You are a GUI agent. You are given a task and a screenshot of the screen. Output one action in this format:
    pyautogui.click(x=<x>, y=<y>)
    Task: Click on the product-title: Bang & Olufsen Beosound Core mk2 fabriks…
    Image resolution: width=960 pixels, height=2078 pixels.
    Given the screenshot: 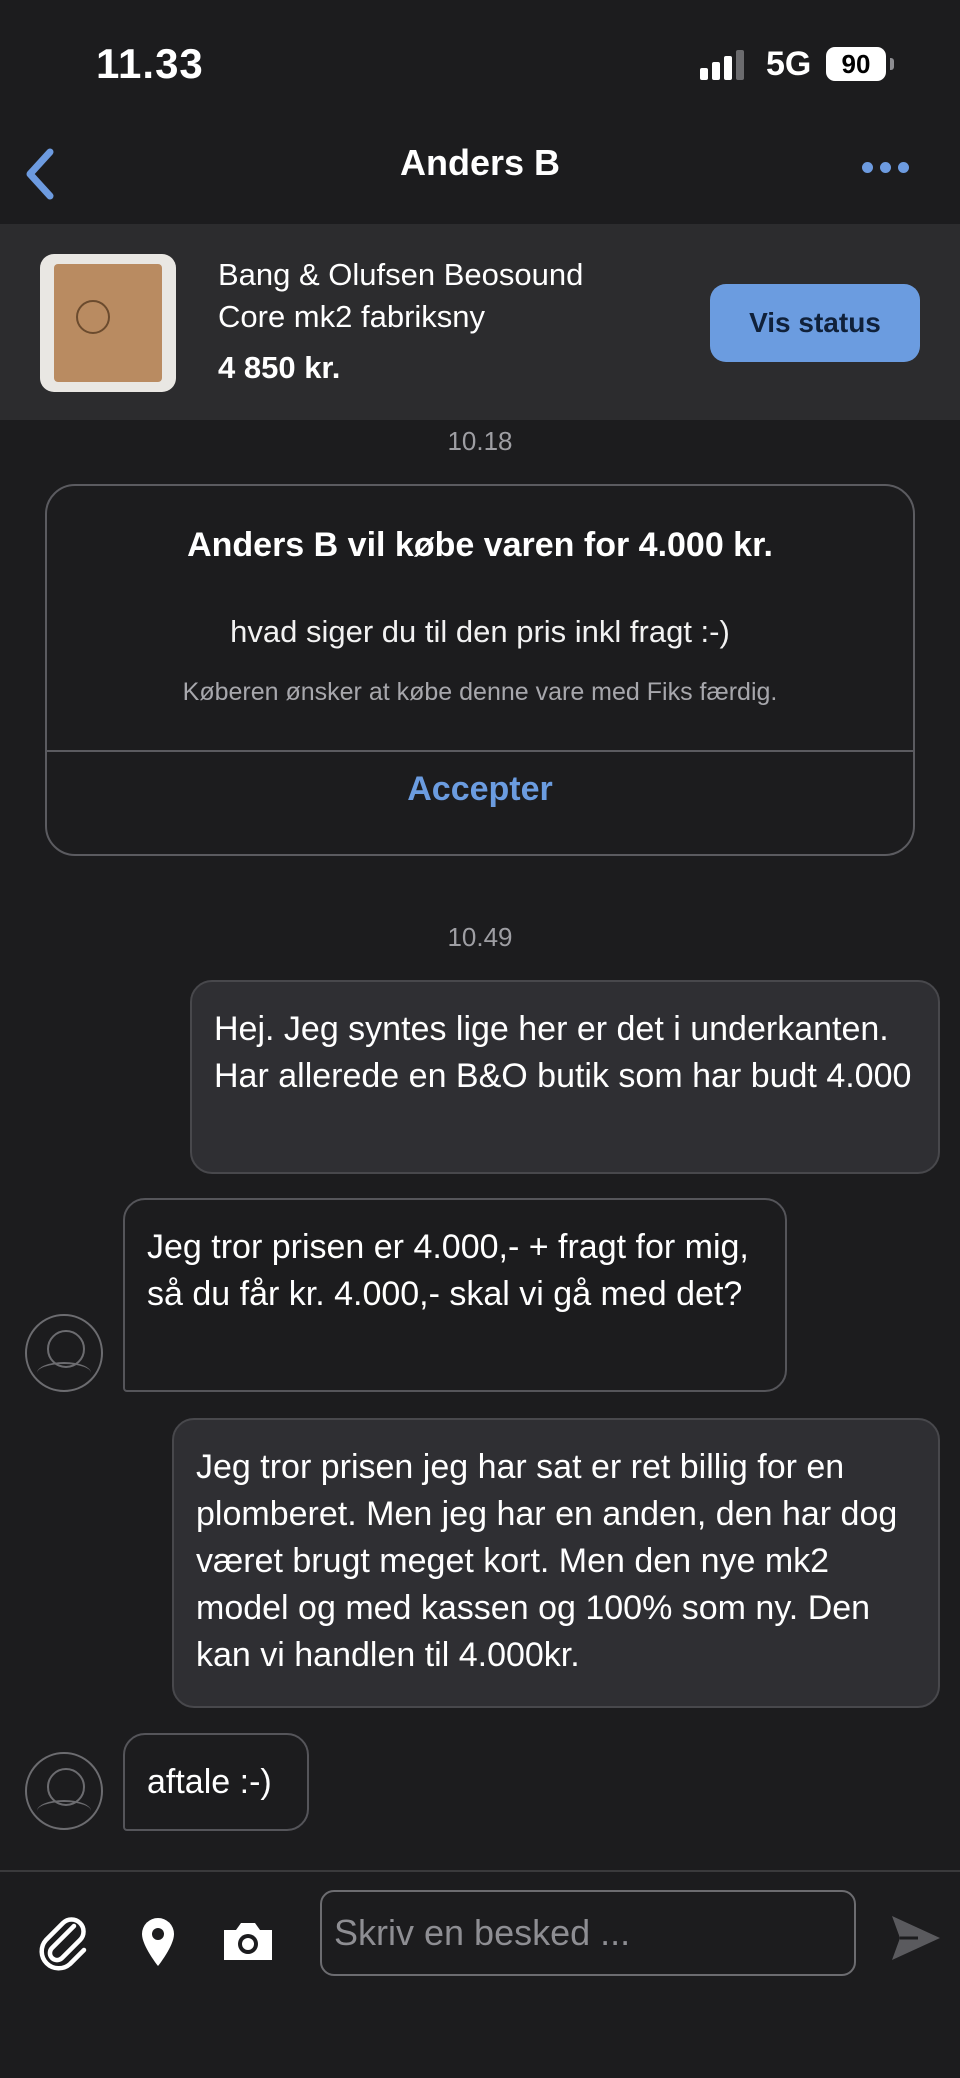 What is the action you would take?
    pyautogui.click(x=401, y=295)
    